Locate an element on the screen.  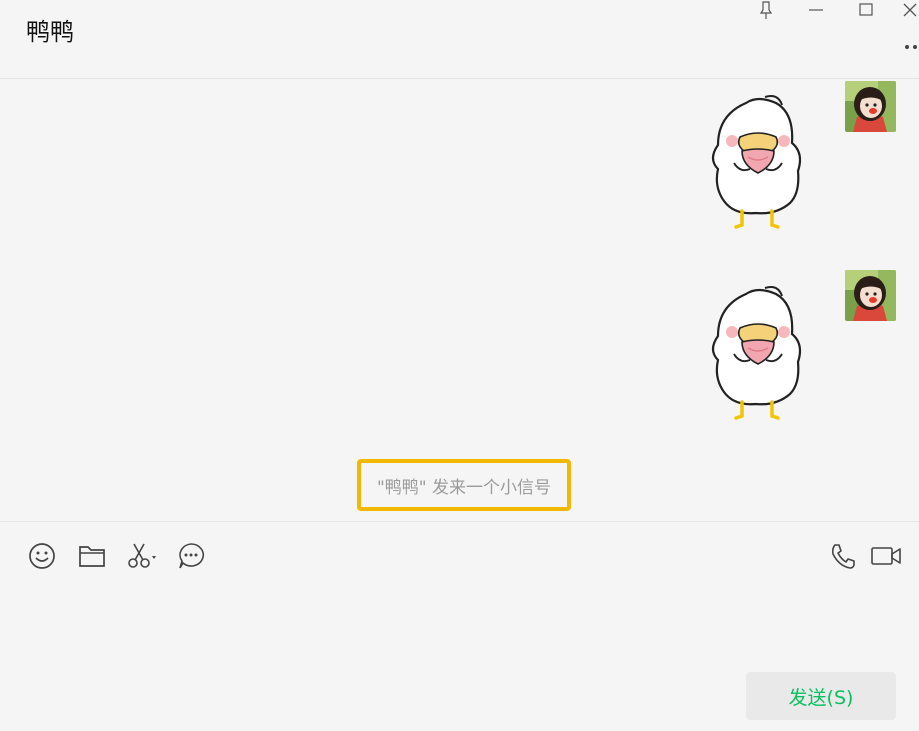
send-file-button is located at coordinates (92, 556).